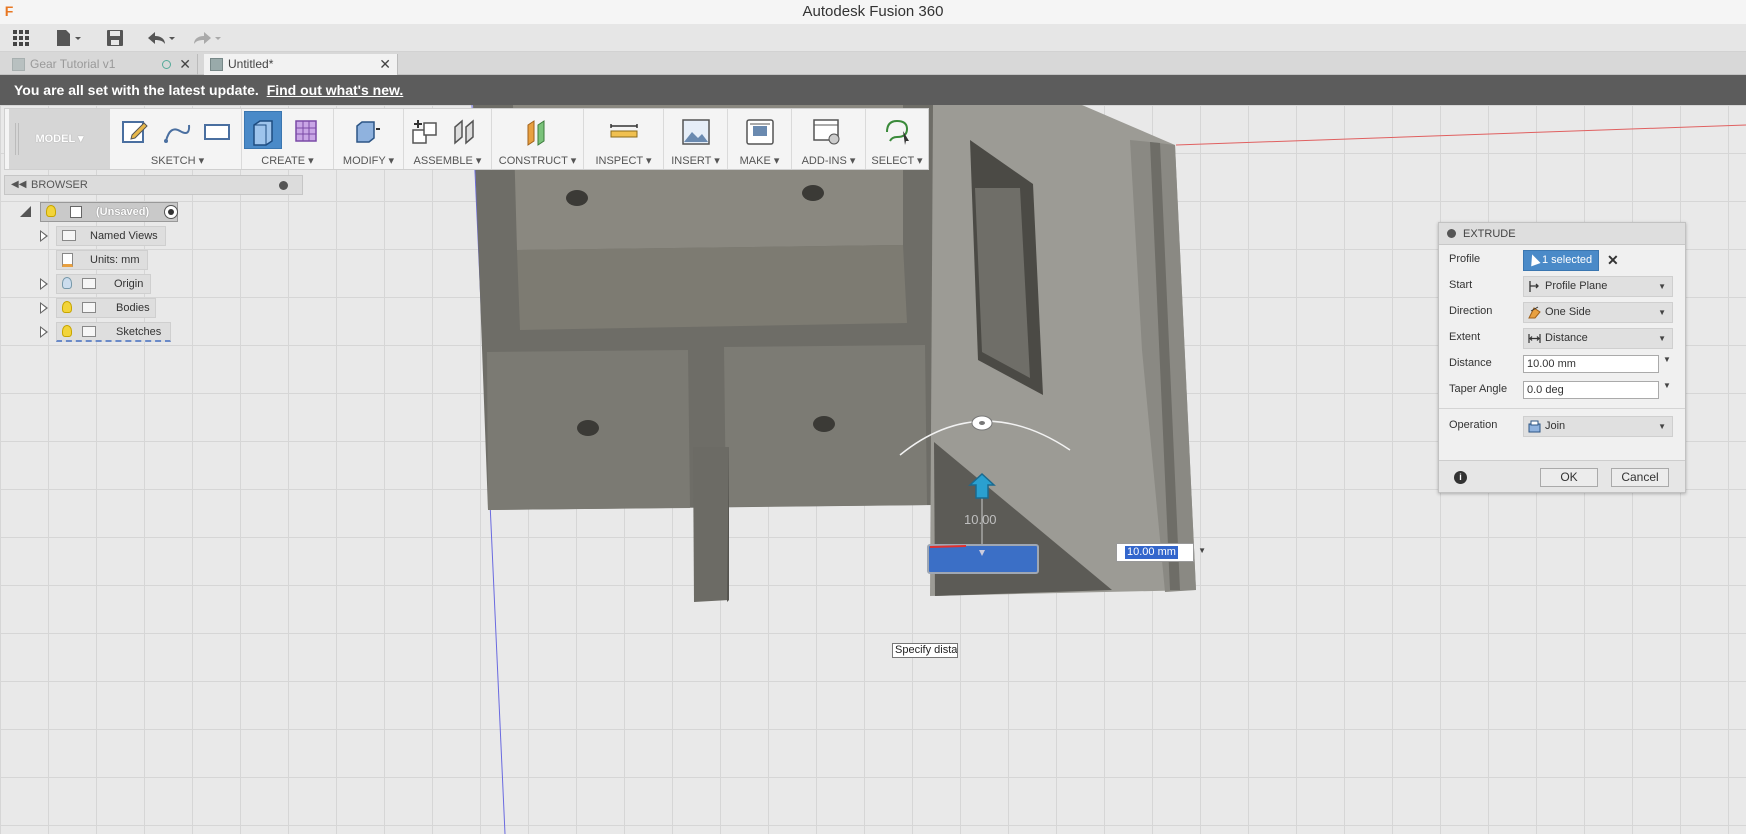 The width and height of the screenshot is (1746, 834). What do you see at coordinates (623, 160) in the screenshot?
I see `ribbon-group-label: INSPECT ▾` at bounding box center [623, 160].